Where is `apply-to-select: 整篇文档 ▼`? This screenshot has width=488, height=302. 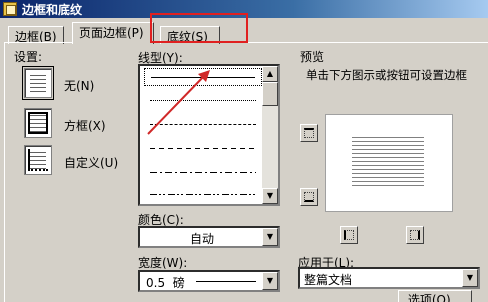 apply-to-select: 整篇文档 ▼ is located at coordinates (389, 278).